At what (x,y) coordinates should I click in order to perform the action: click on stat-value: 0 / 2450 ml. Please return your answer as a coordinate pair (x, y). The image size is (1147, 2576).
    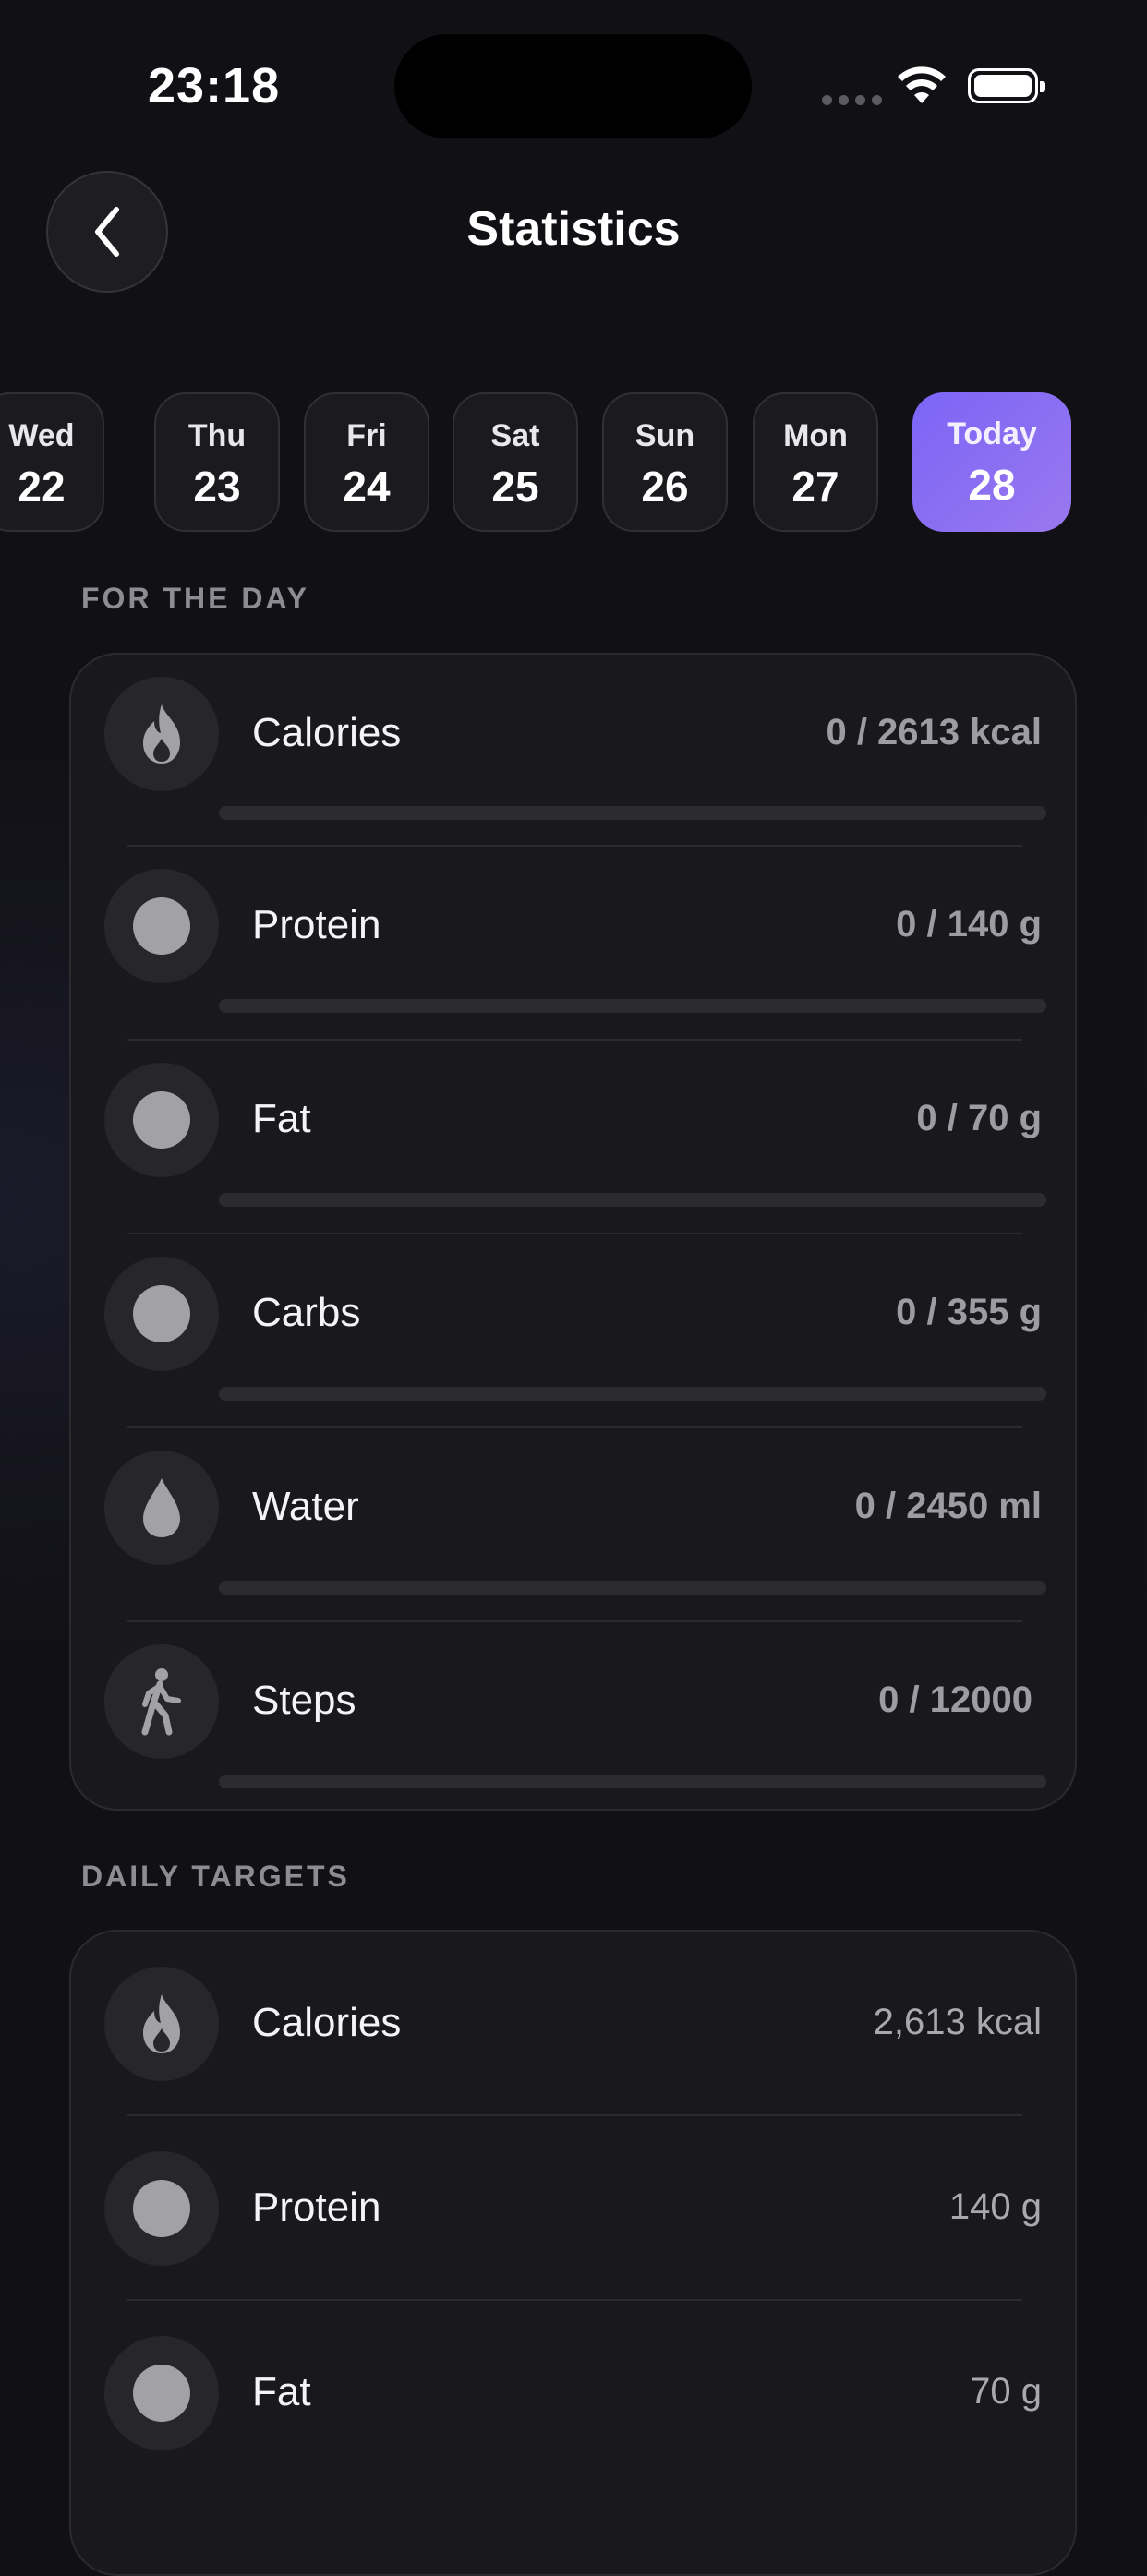
    Looking at the image, I should click on (948, 1506).